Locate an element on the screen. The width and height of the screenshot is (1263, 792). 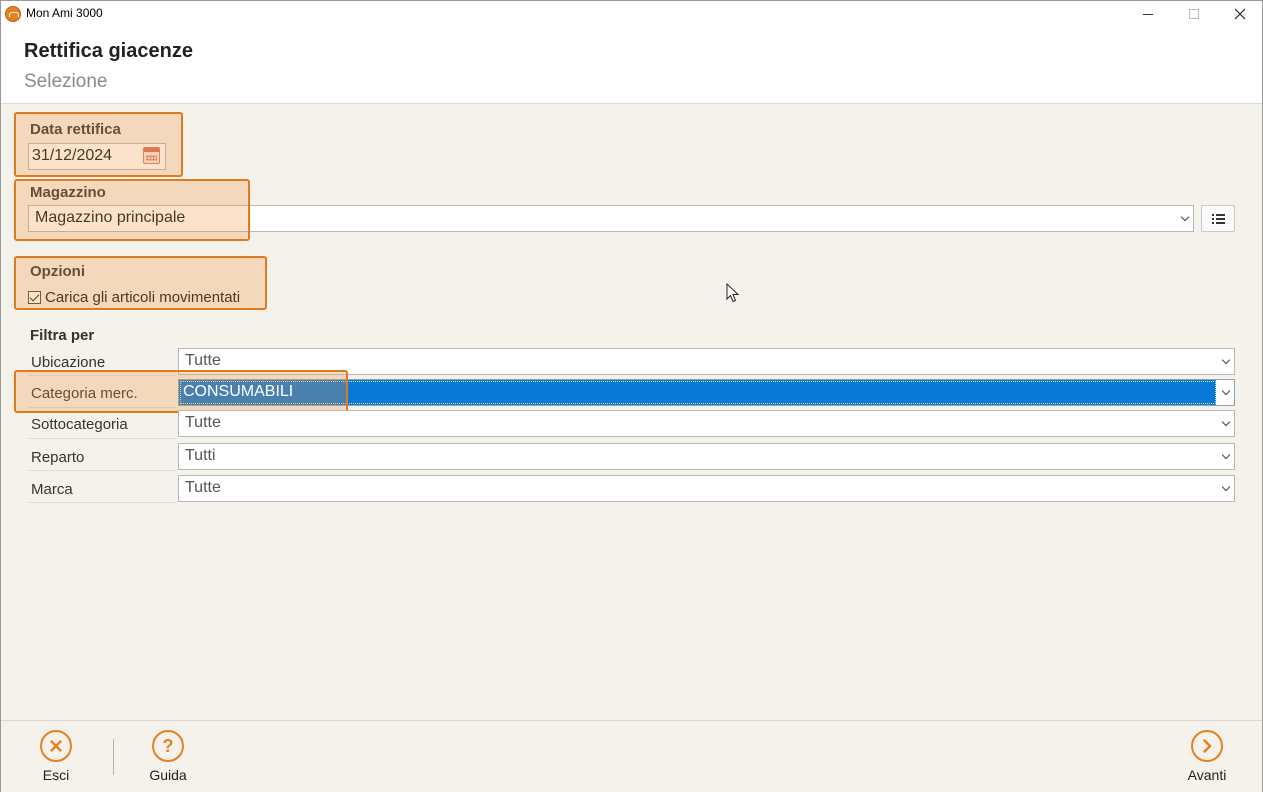
close-icon is located at coordinates (1240, 14).